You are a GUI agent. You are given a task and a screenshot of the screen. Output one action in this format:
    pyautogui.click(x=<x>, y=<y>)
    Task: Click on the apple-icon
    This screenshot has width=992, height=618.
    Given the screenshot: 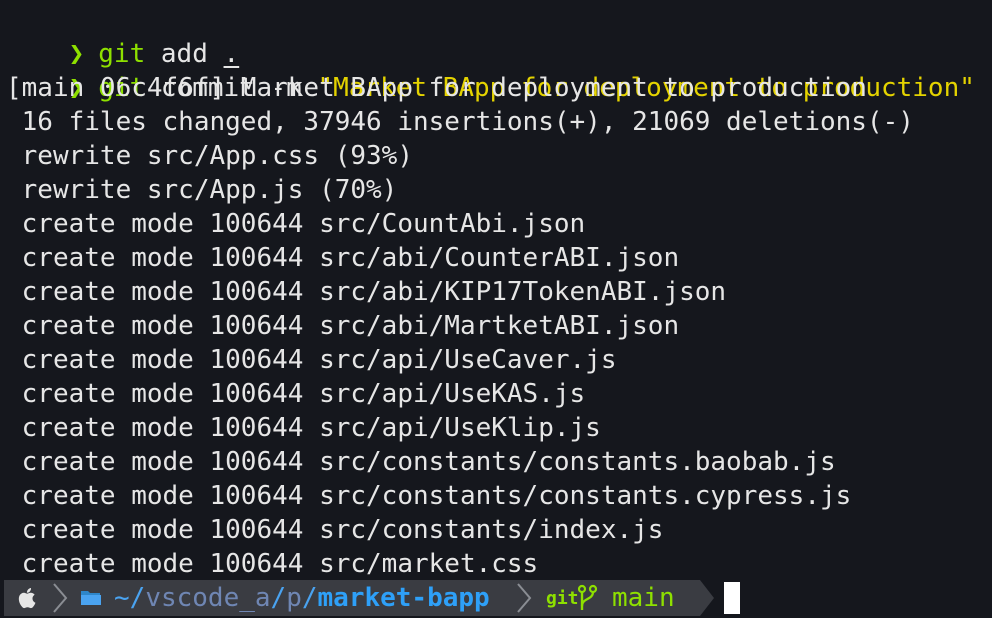 What is the action you would take?
    pyautogui.click(x=28, y=598)
    